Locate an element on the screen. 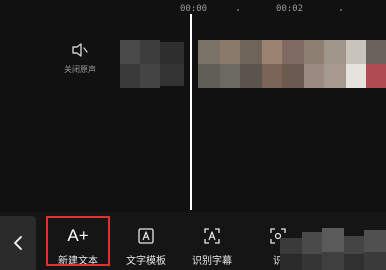 The height and width of the screenshot is (270, 386). timeline-ruler: 00:00 00:02 is located at coordinates (193, 10).